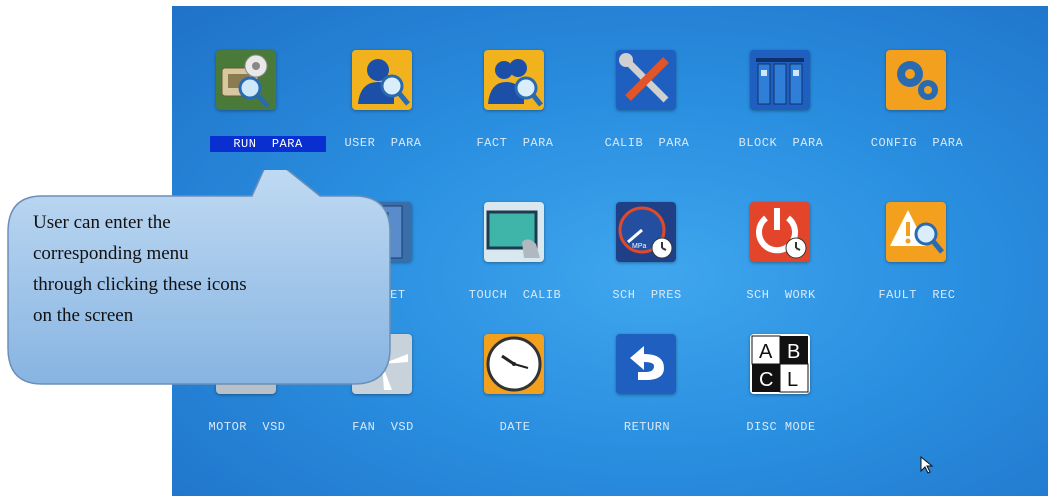 The height and width of the screenshot is (496, 1048). Describe the element at coordinates (247, 427) in the screenshot. I see `menu-item-label: MOTOR VSD` at that location.